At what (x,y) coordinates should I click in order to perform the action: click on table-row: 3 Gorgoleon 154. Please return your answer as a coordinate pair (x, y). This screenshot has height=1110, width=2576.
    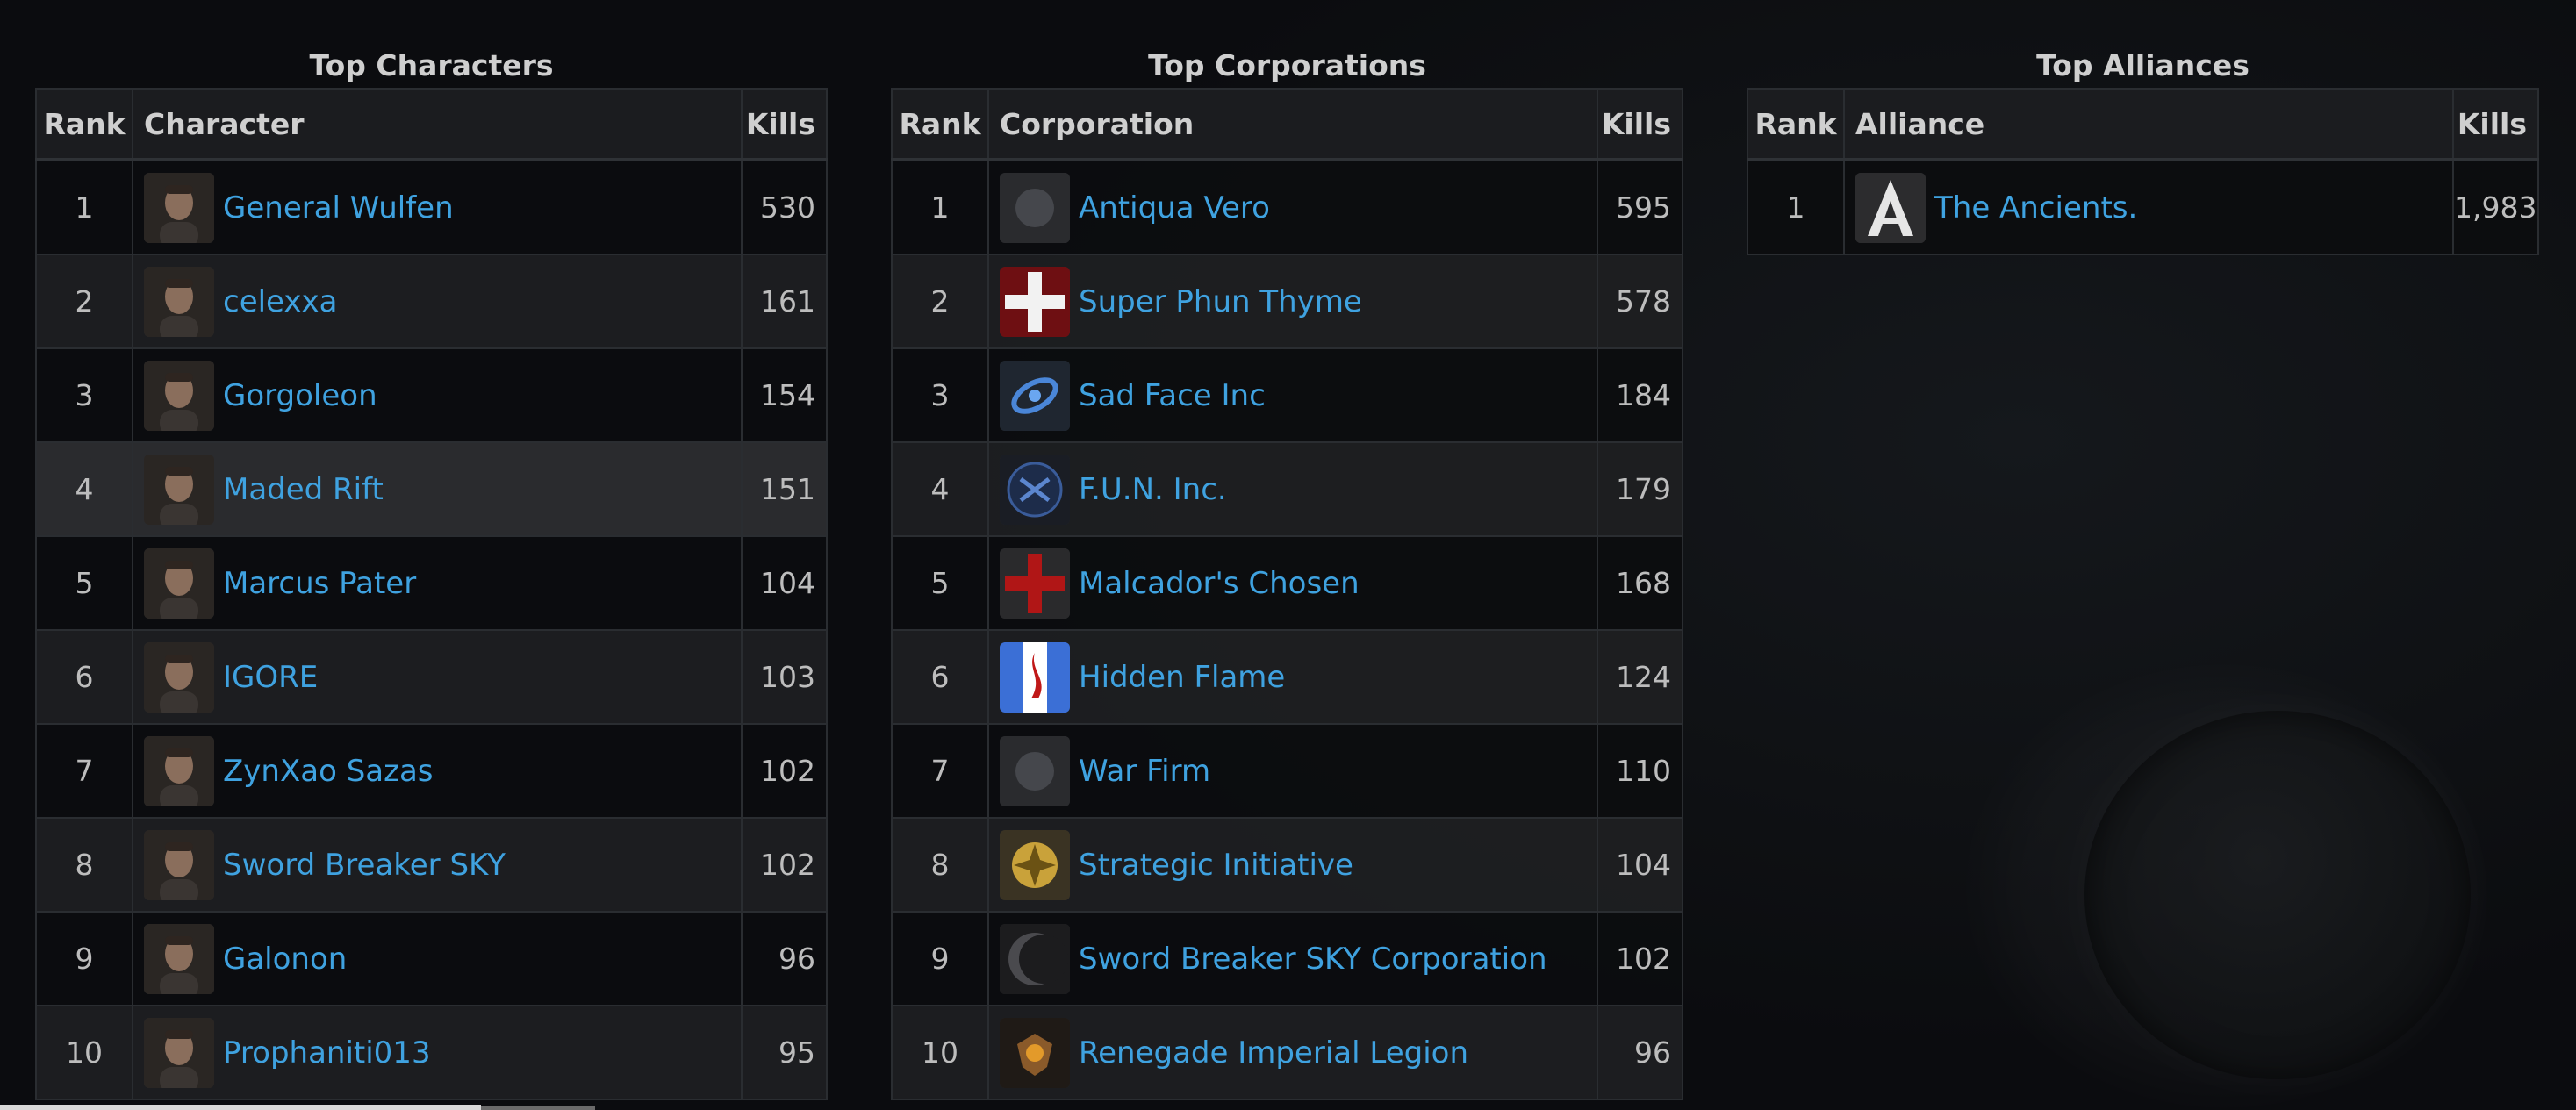
    Looking at the image, I should click on (432, 395).